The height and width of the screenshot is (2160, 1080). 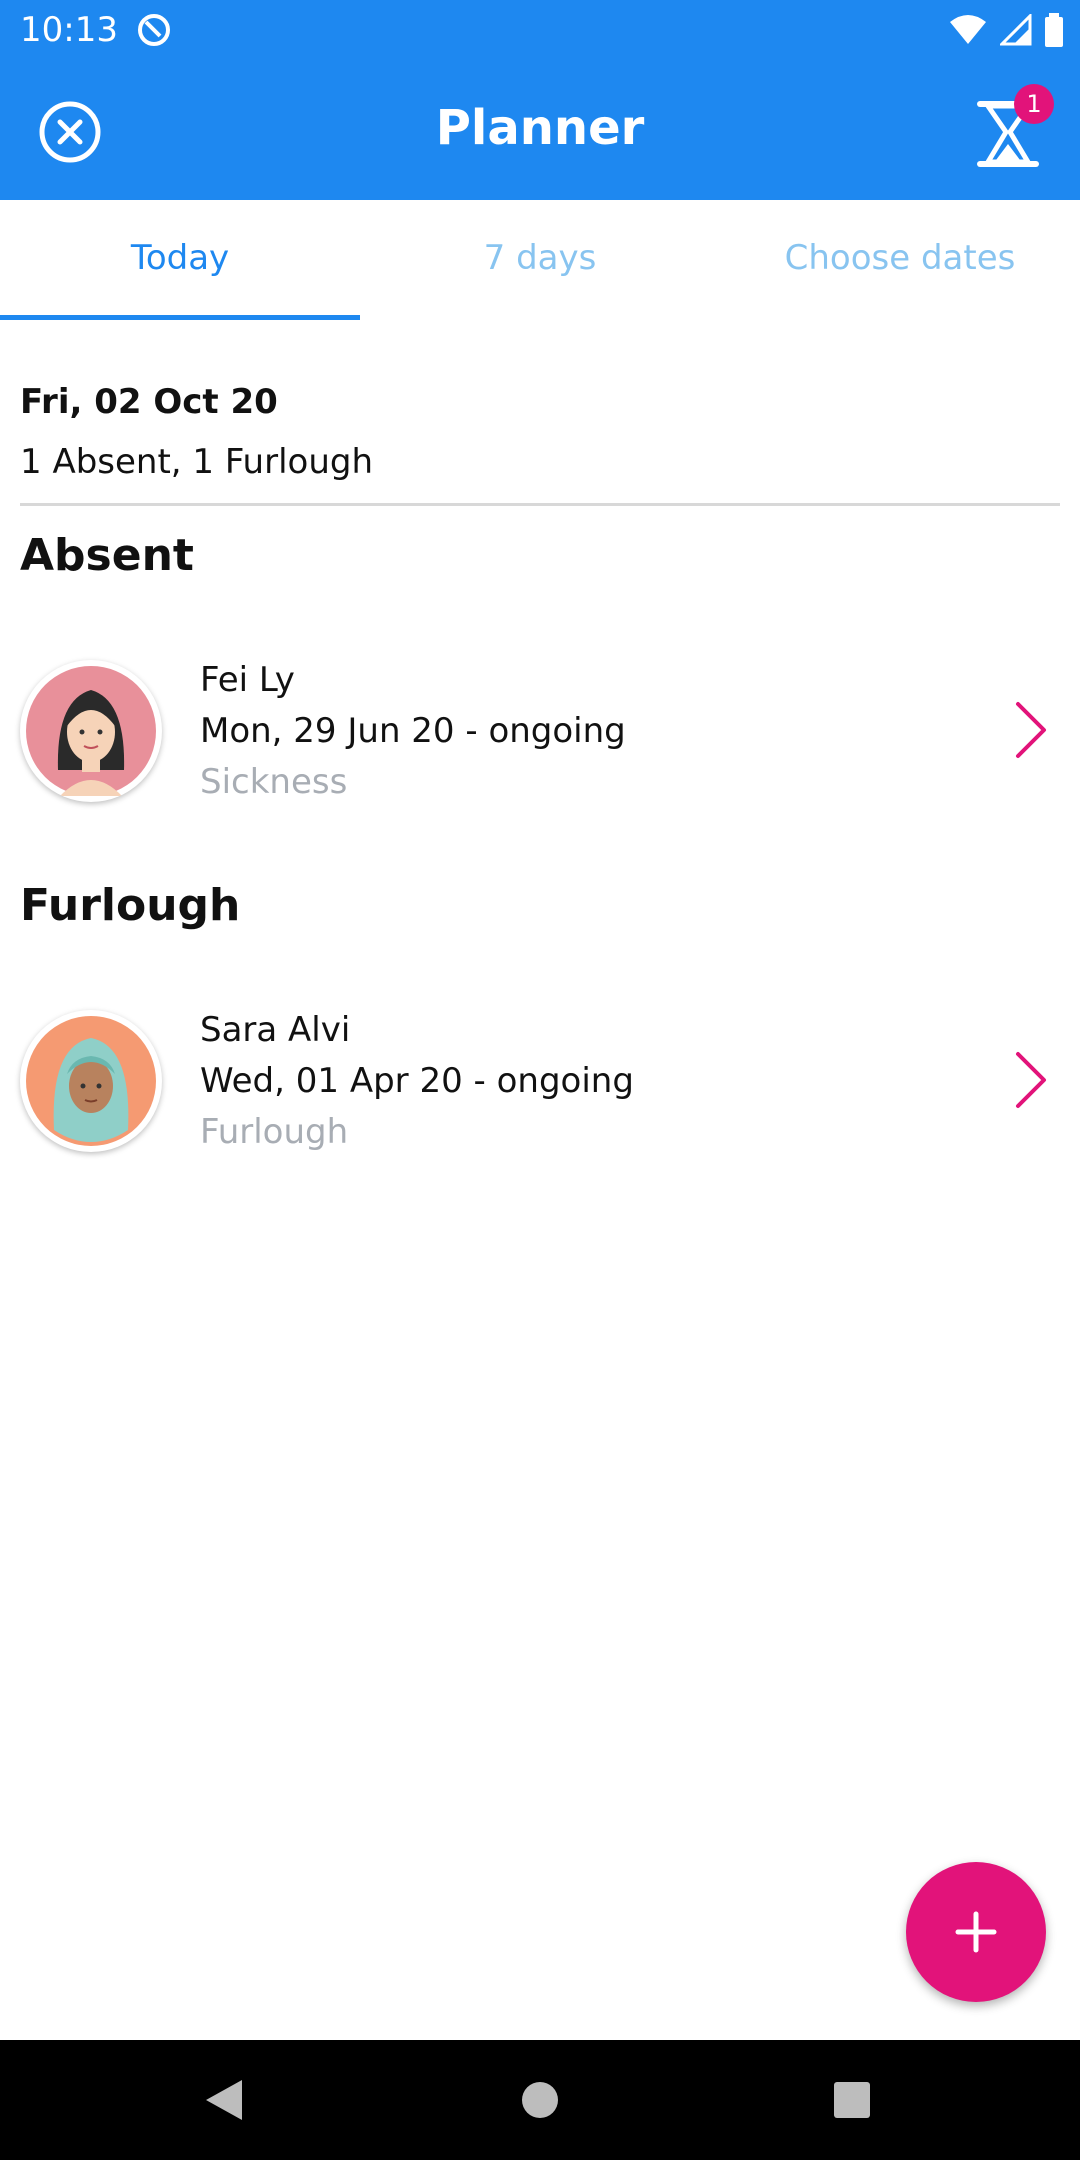 What do you see at coordinates (274, 782) in the screenshot?
I see `absence-type: Sickness` at bounding box center [274, 782].